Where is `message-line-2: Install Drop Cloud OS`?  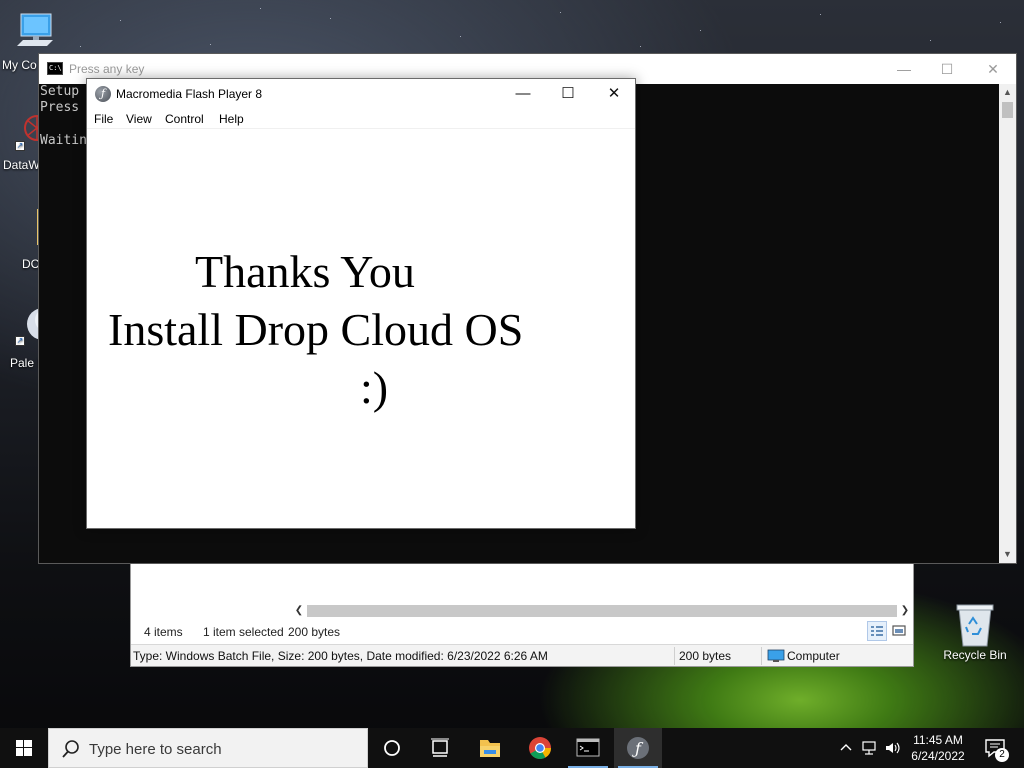
message-line-2: Install Drop Cloud OS is located at coordinates (316, 329).